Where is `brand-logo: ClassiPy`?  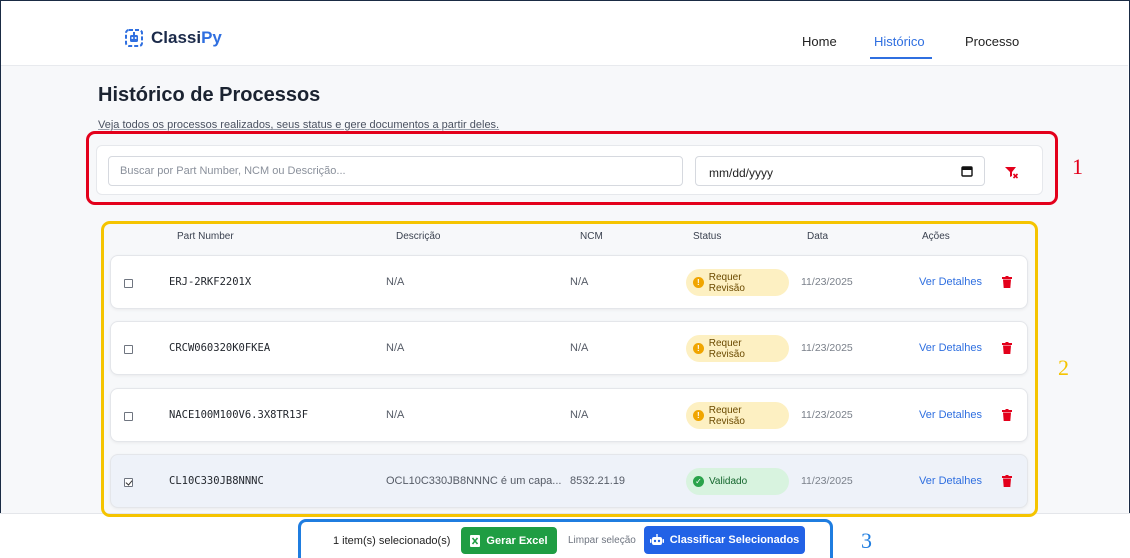 brand-logo: ClassiPy is located at coordinates (172, 38).